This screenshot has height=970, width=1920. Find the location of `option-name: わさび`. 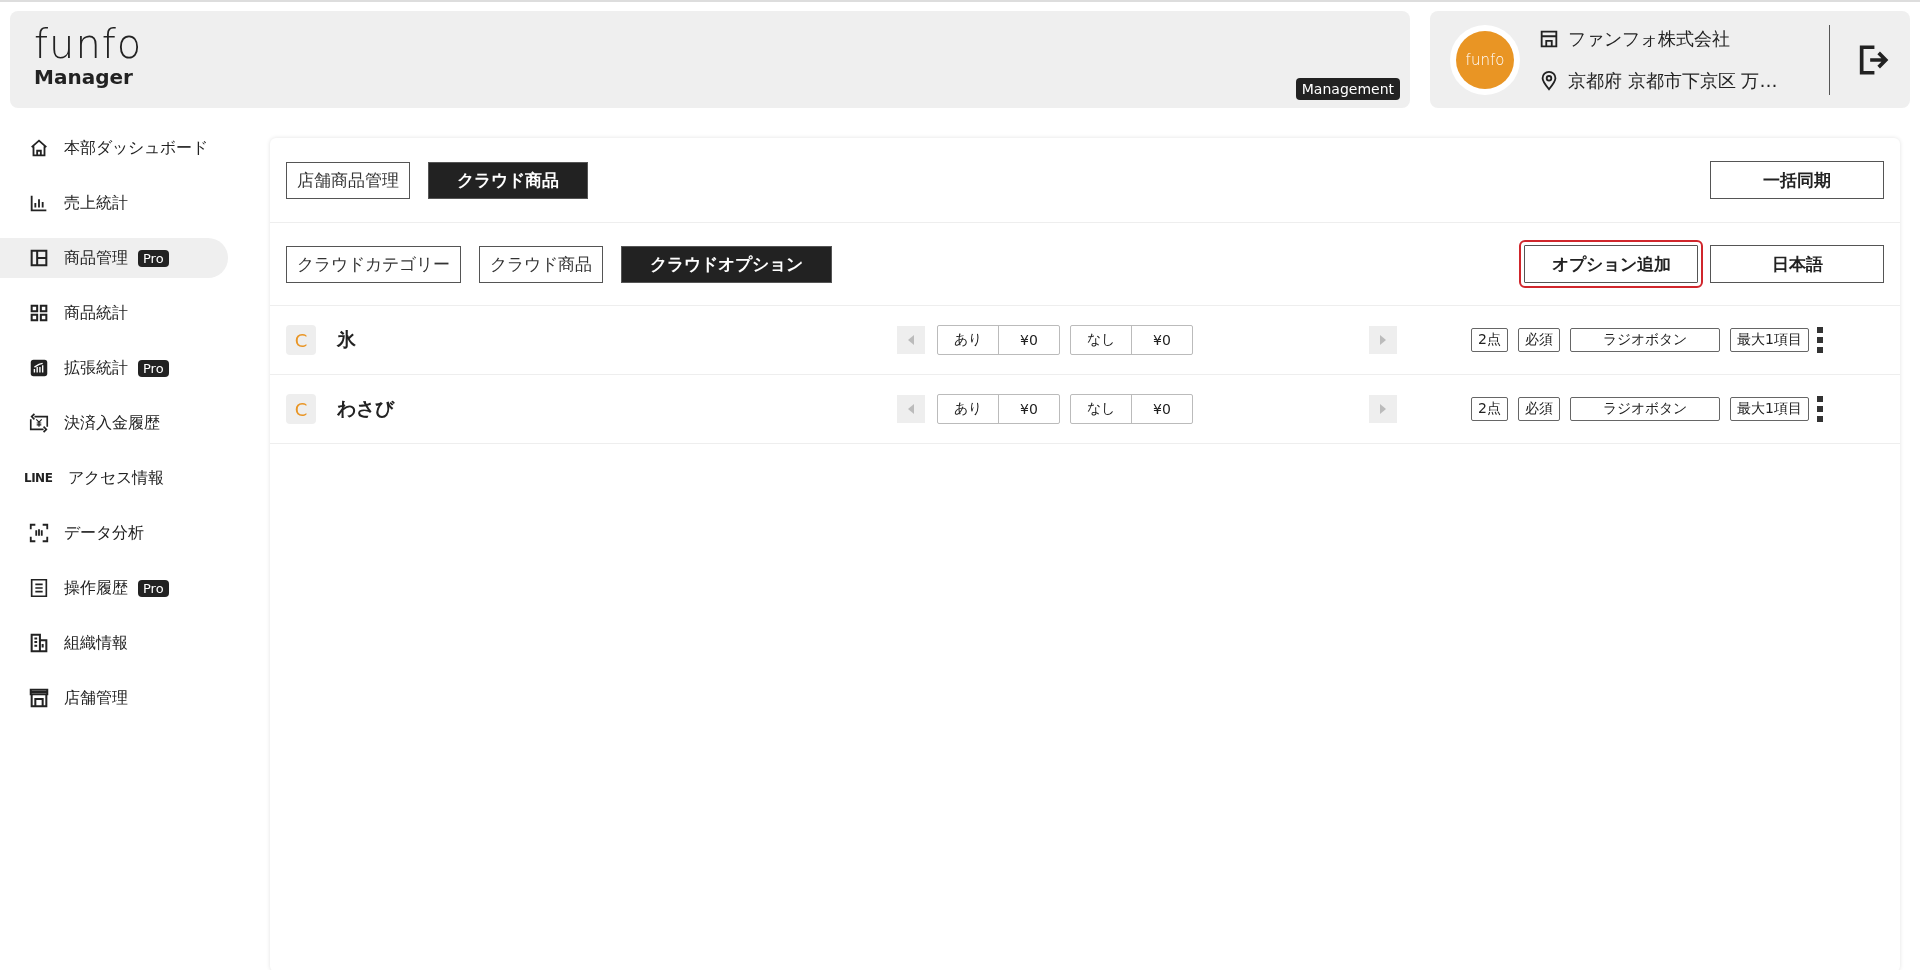

option-name: わさび is located at coordinates (366, 408).